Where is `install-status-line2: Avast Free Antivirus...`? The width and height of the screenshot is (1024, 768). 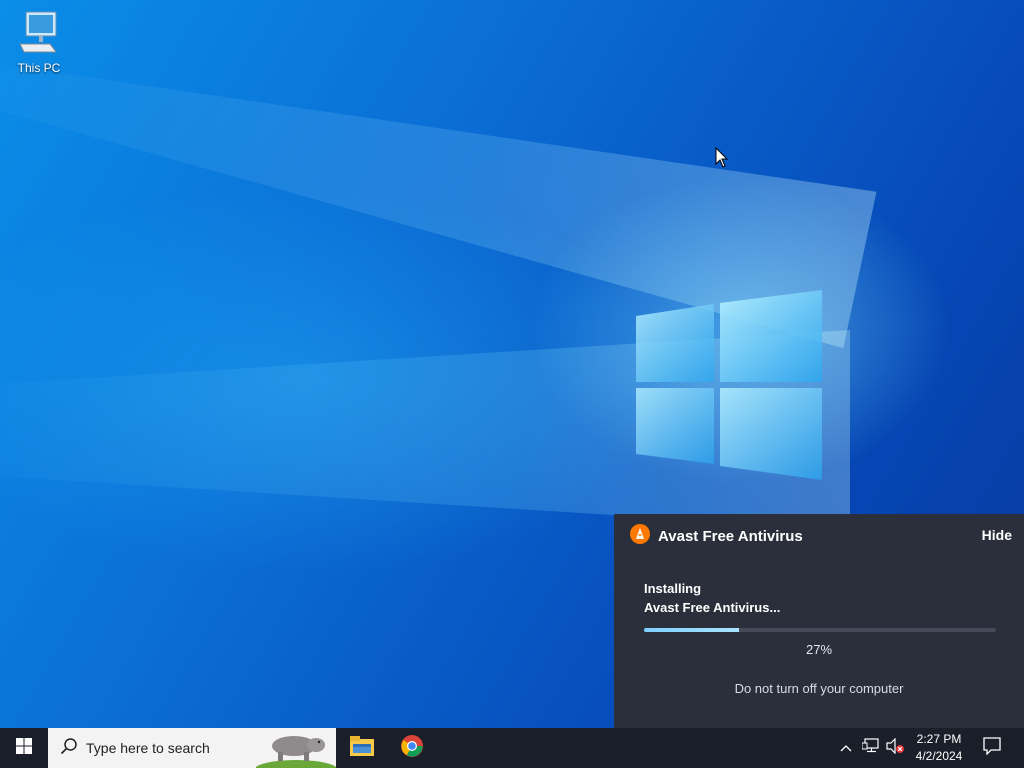 install-status-line2: Avast Free Antivirus... is located at coordinates (712, 607).